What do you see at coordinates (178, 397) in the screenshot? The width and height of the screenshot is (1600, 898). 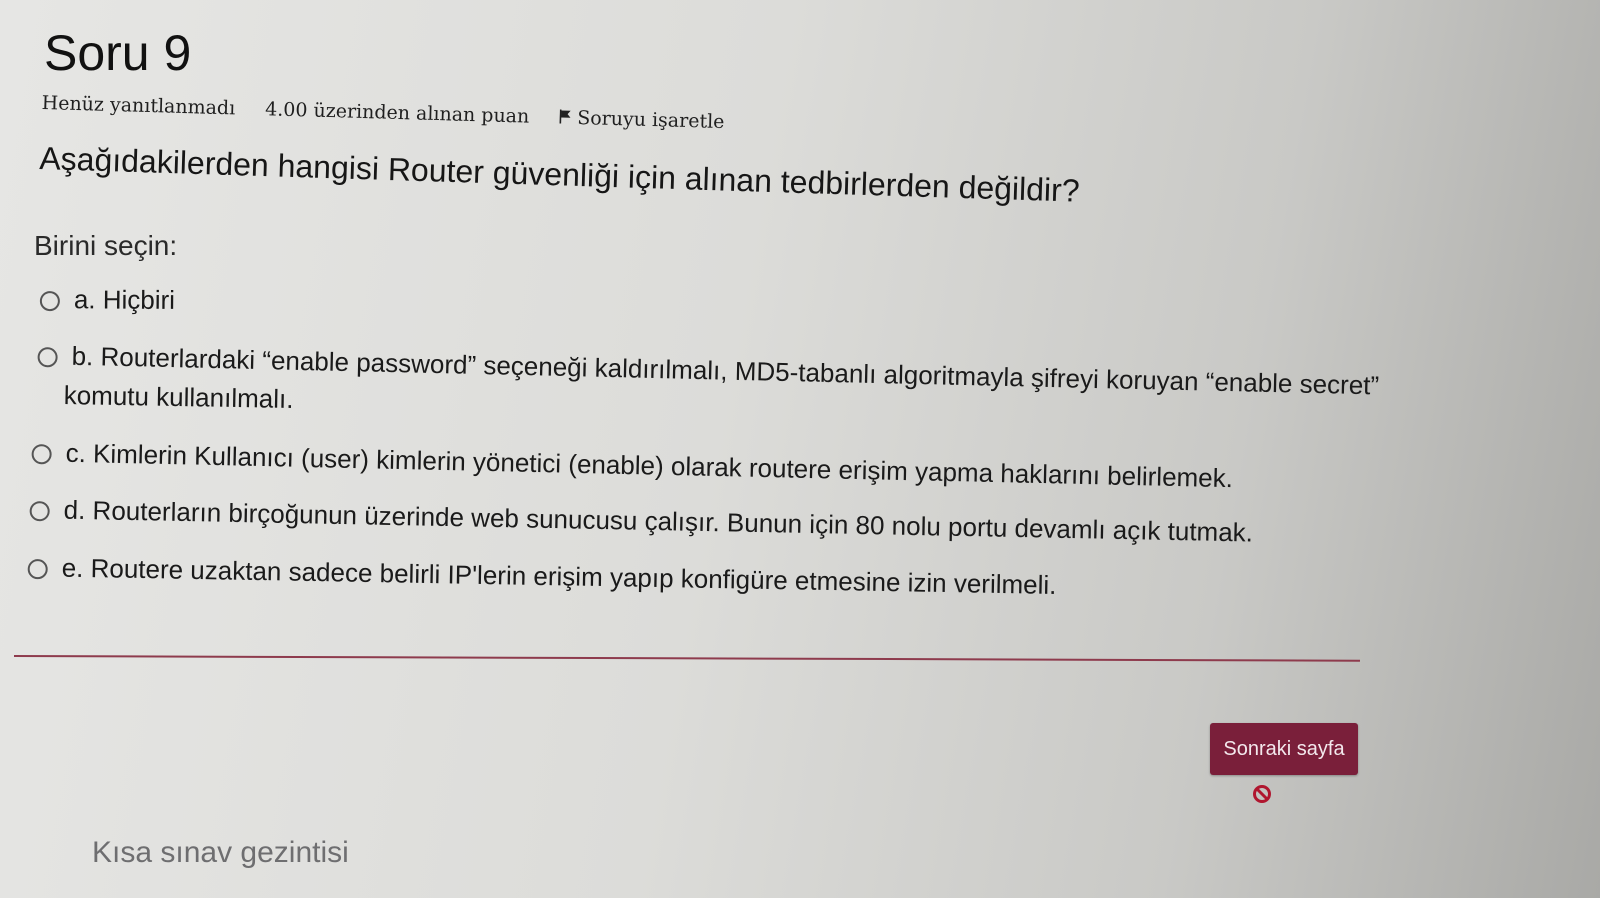 I see `answer-label-b-continued: komutu kullanılmalı.` at bounding box center [178, 397].